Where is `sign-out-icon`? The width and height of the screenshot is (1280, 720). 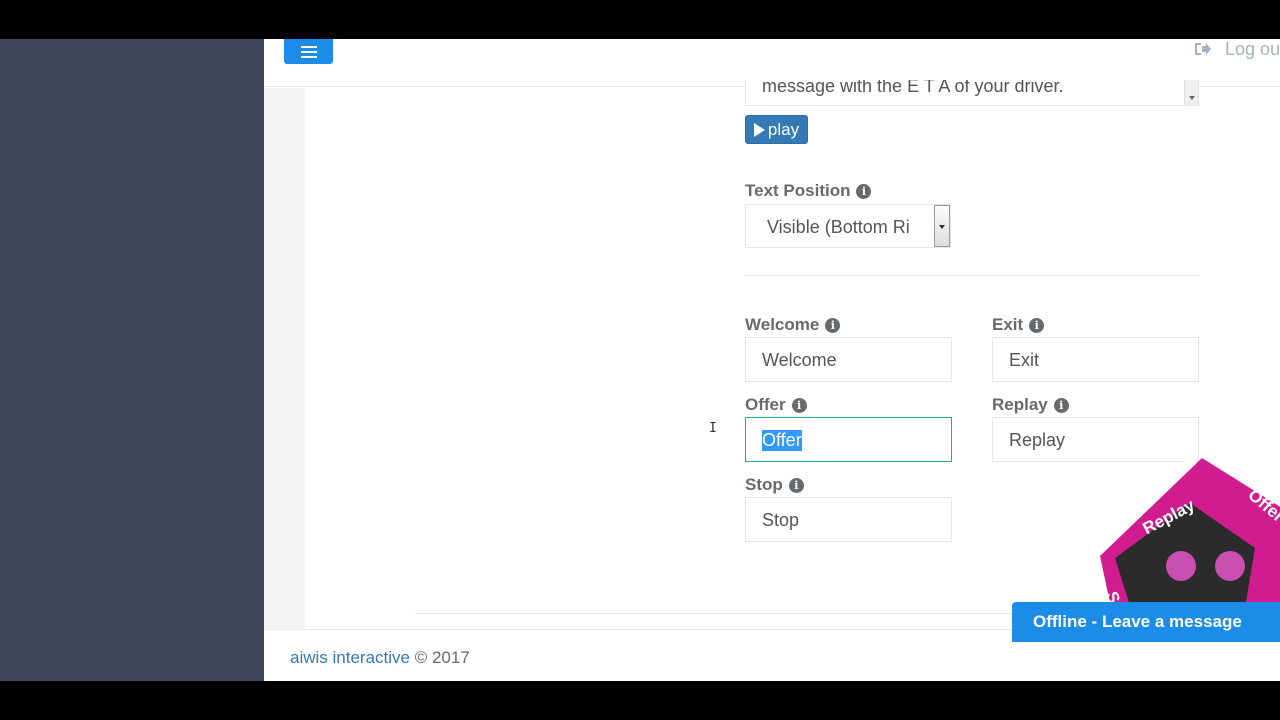
sign-out-icon is located at coordinates (1203, 49).